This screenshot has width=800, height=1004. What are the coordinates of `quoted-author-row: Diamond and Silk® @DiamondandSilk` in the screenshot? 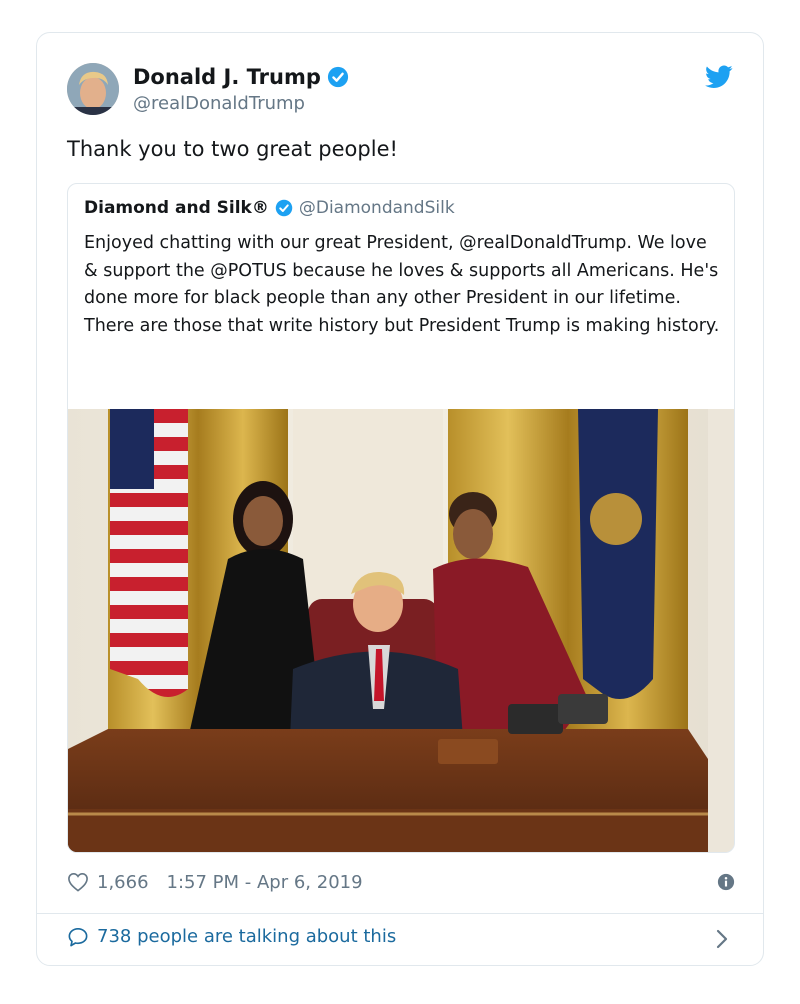 It's located at (269, 208).